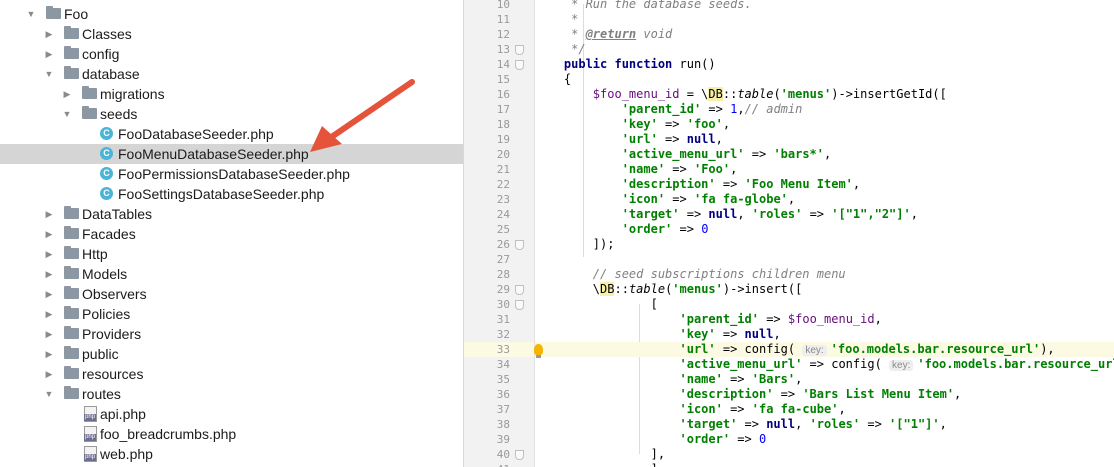 This screenshot has height=467, width=1114. What do you see at coordinates (499, 229) in the screenshot?
I see `gutter-line: 25` at bounding box center [499, 229].